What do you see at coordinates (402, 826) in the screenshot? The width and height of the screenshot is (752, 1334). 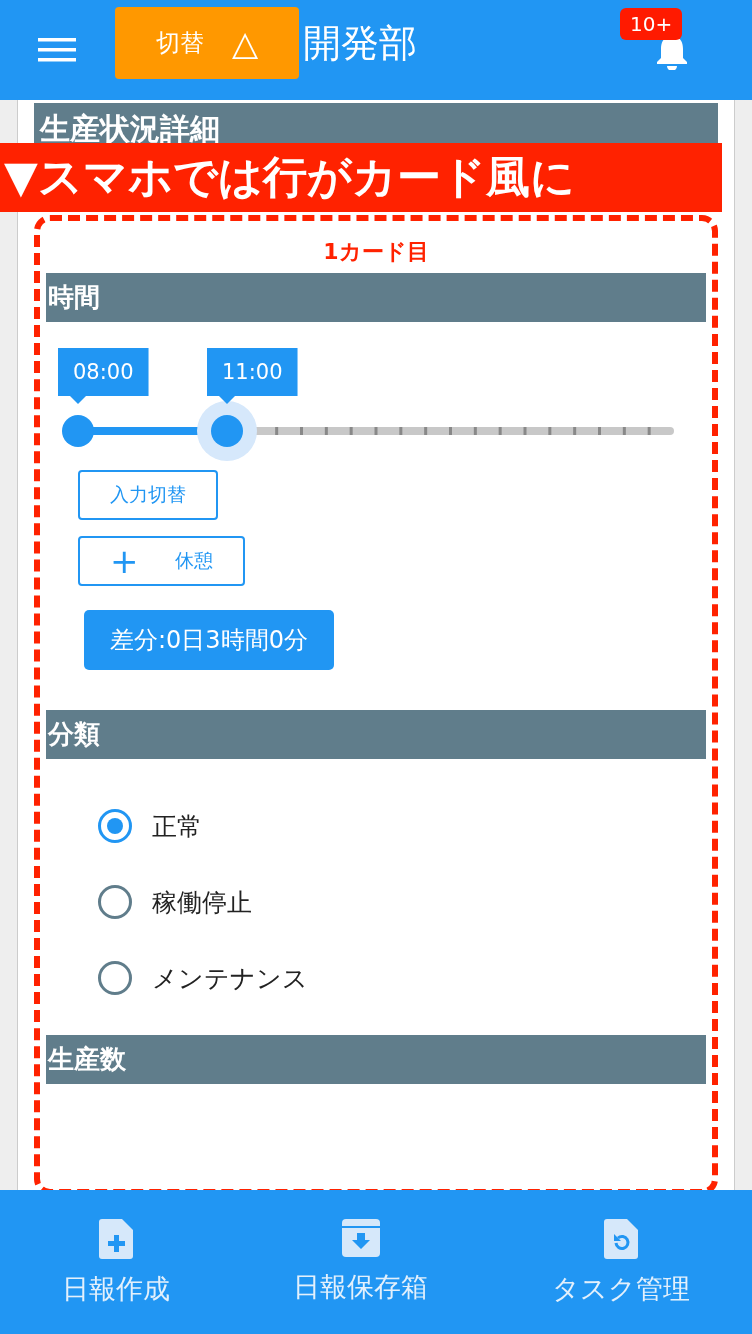 I see `radio-option: 正常` at bounding box center [402, 826].